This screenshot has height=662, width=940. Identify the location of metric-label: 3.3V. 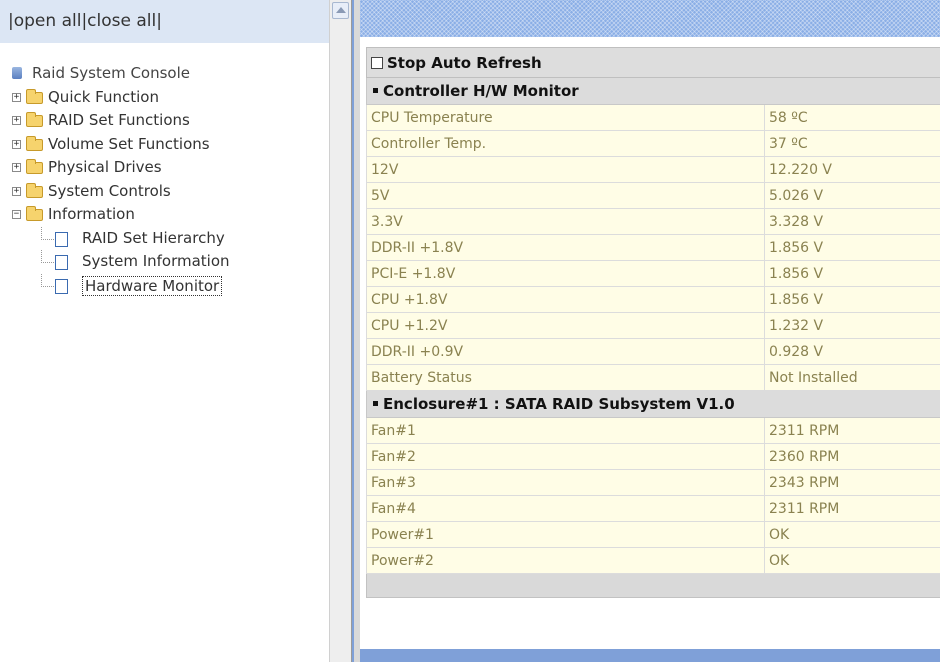
(565, 221).